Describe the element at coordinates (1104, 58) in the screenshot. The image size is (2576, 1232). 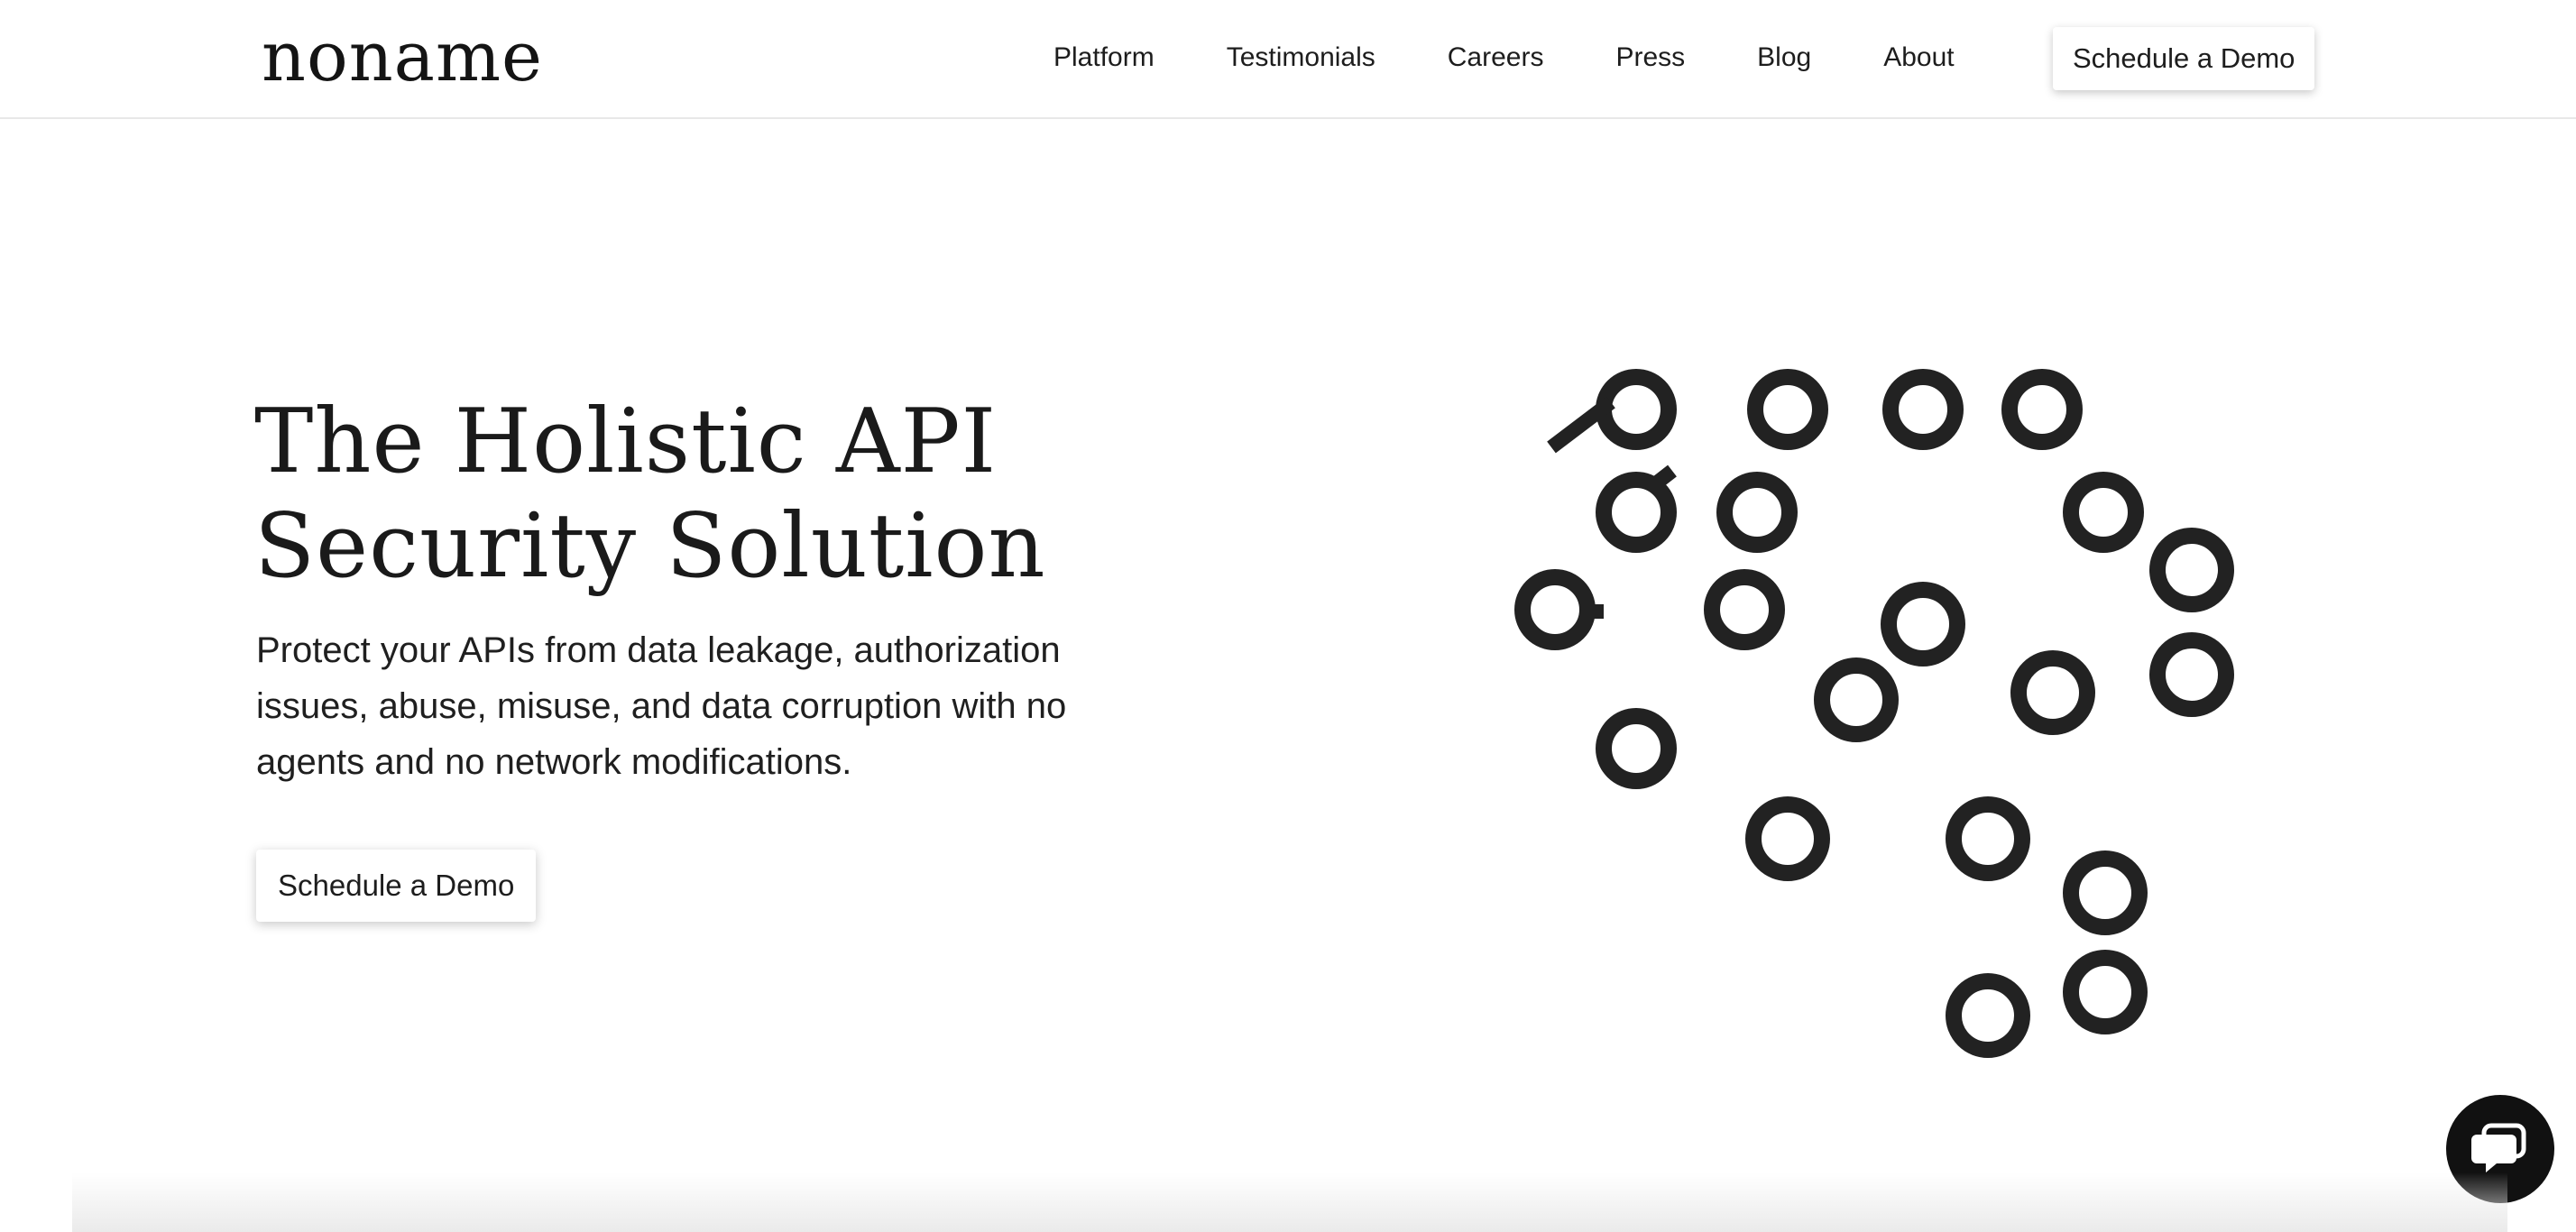
I see `nav-item-platform: Platform` at that location.